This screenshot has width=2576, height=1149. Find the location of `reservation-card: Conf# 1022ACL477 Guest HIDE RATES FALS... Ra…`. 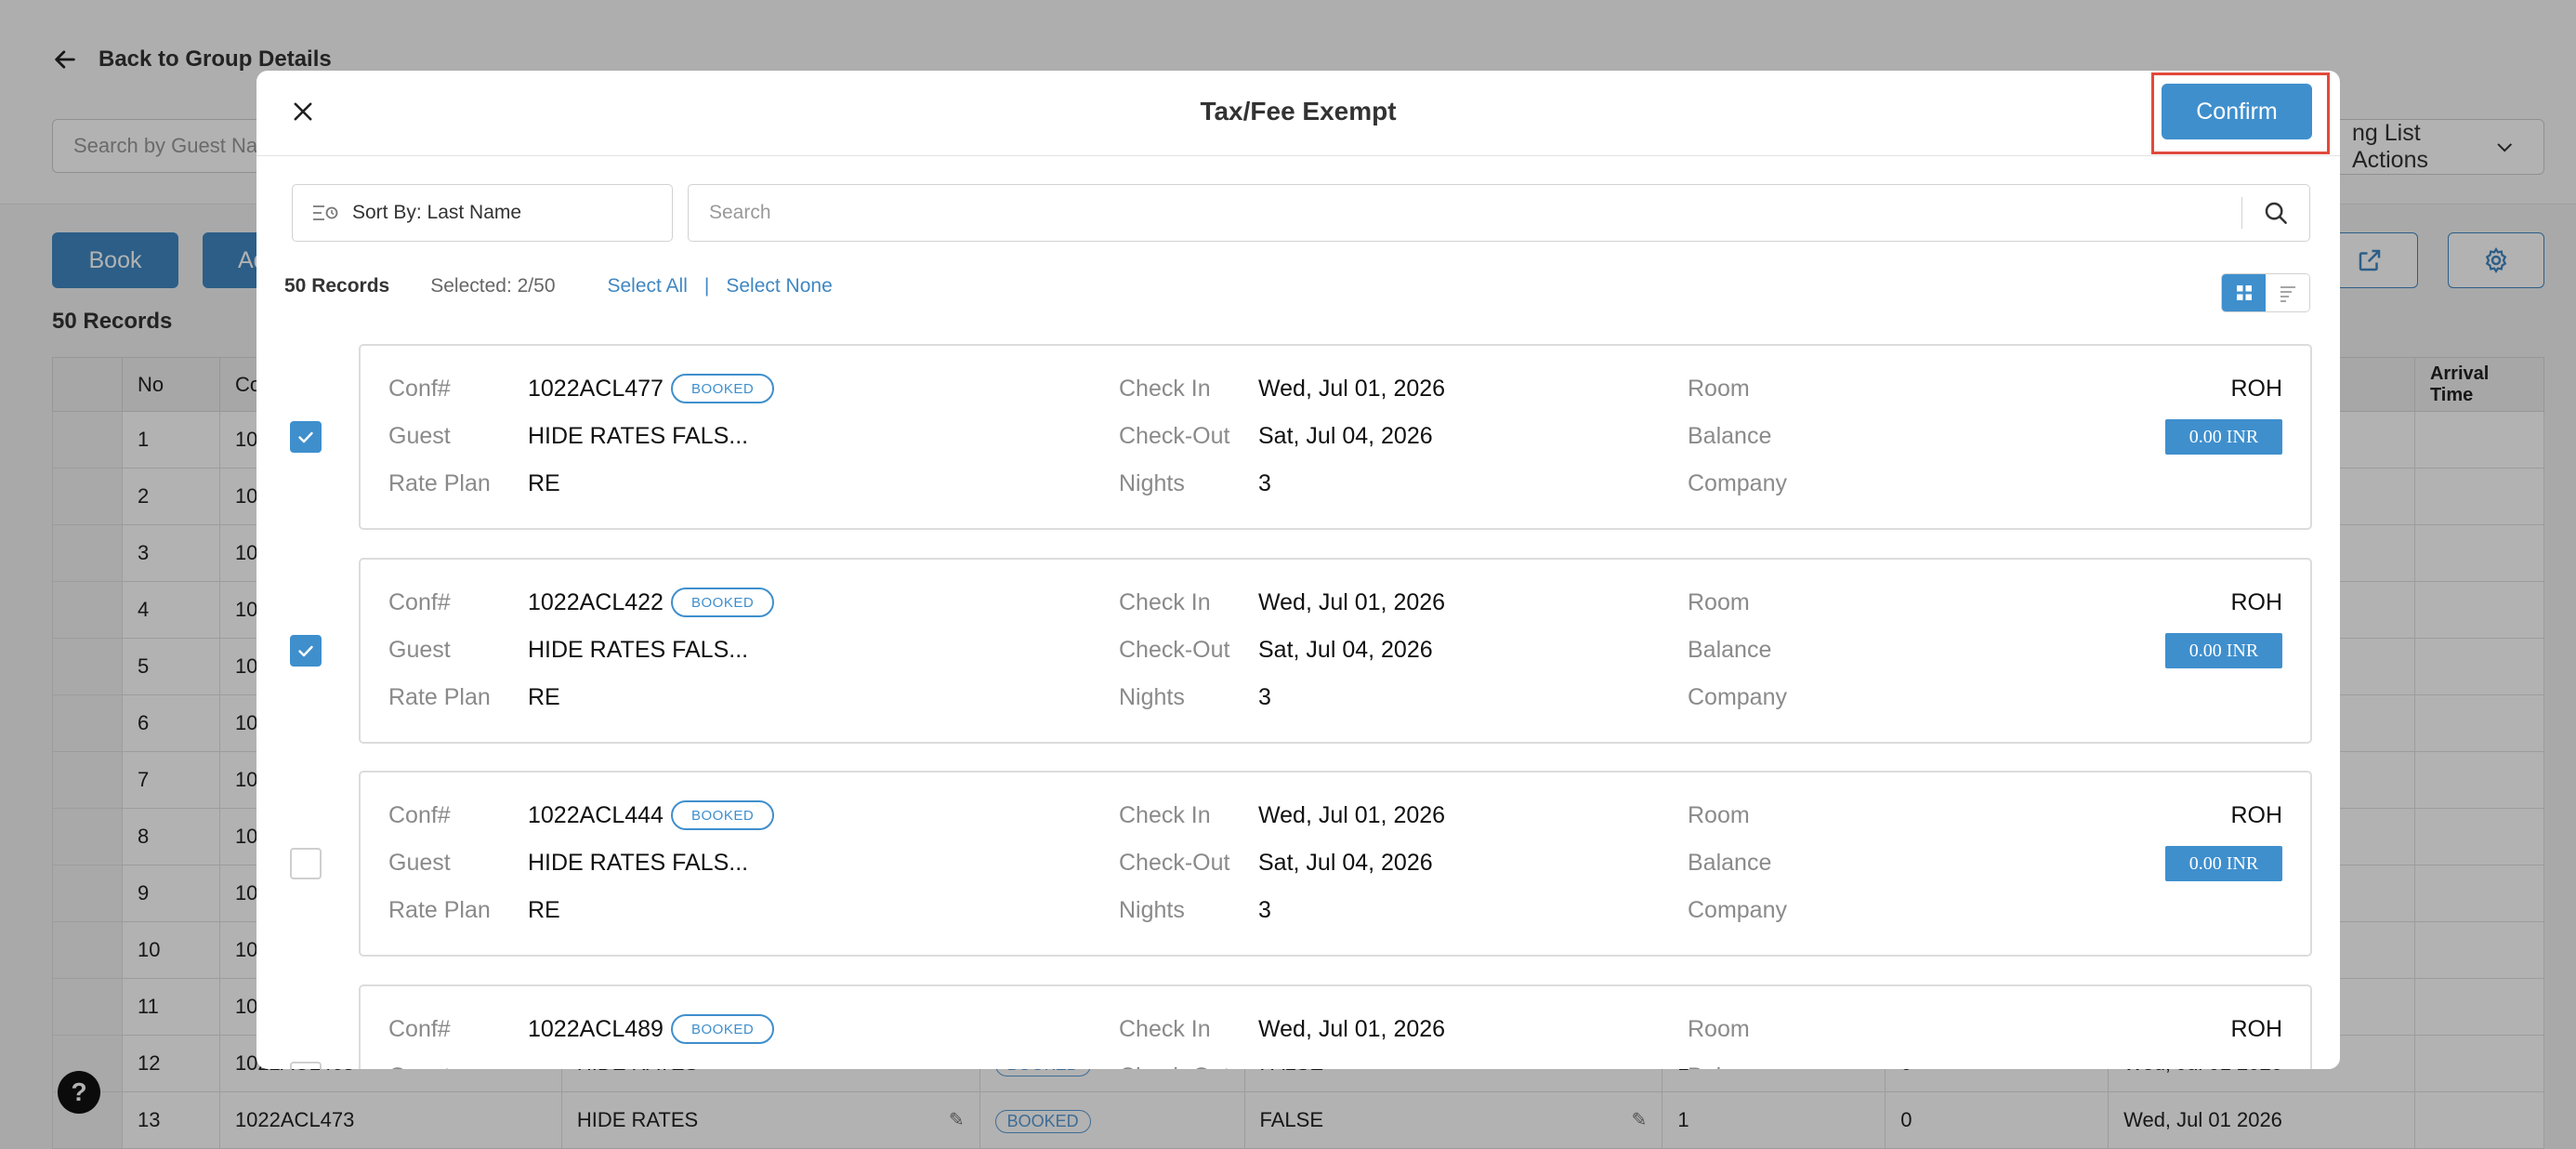

reservation-card: Conf# 1022ACL477 Guest HIDE RATES FALS... Ra… is located at coordinates (1335, 437).